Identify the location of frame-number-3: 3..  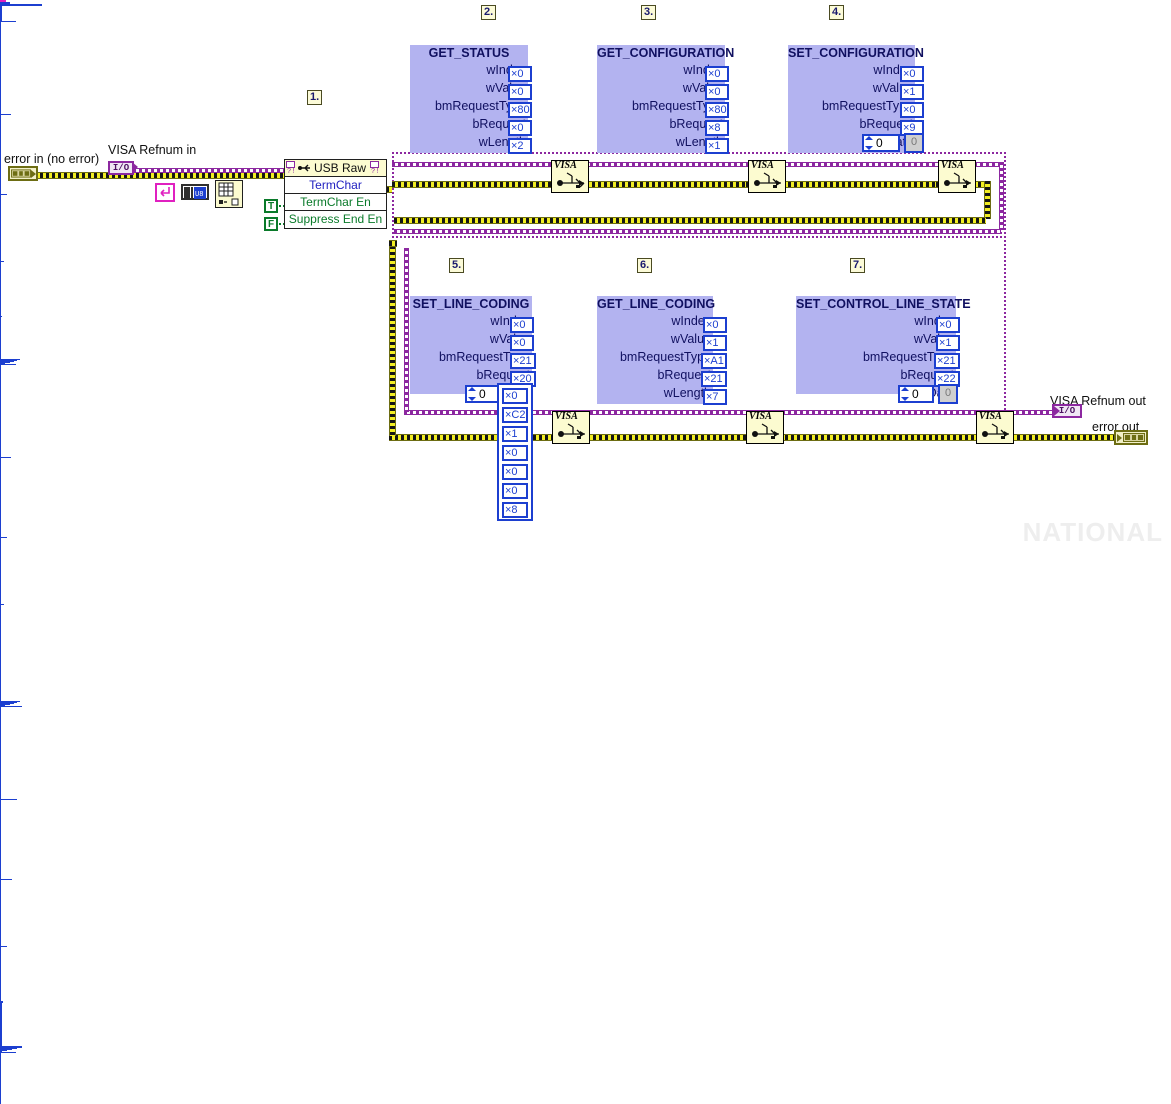
(649, 12).